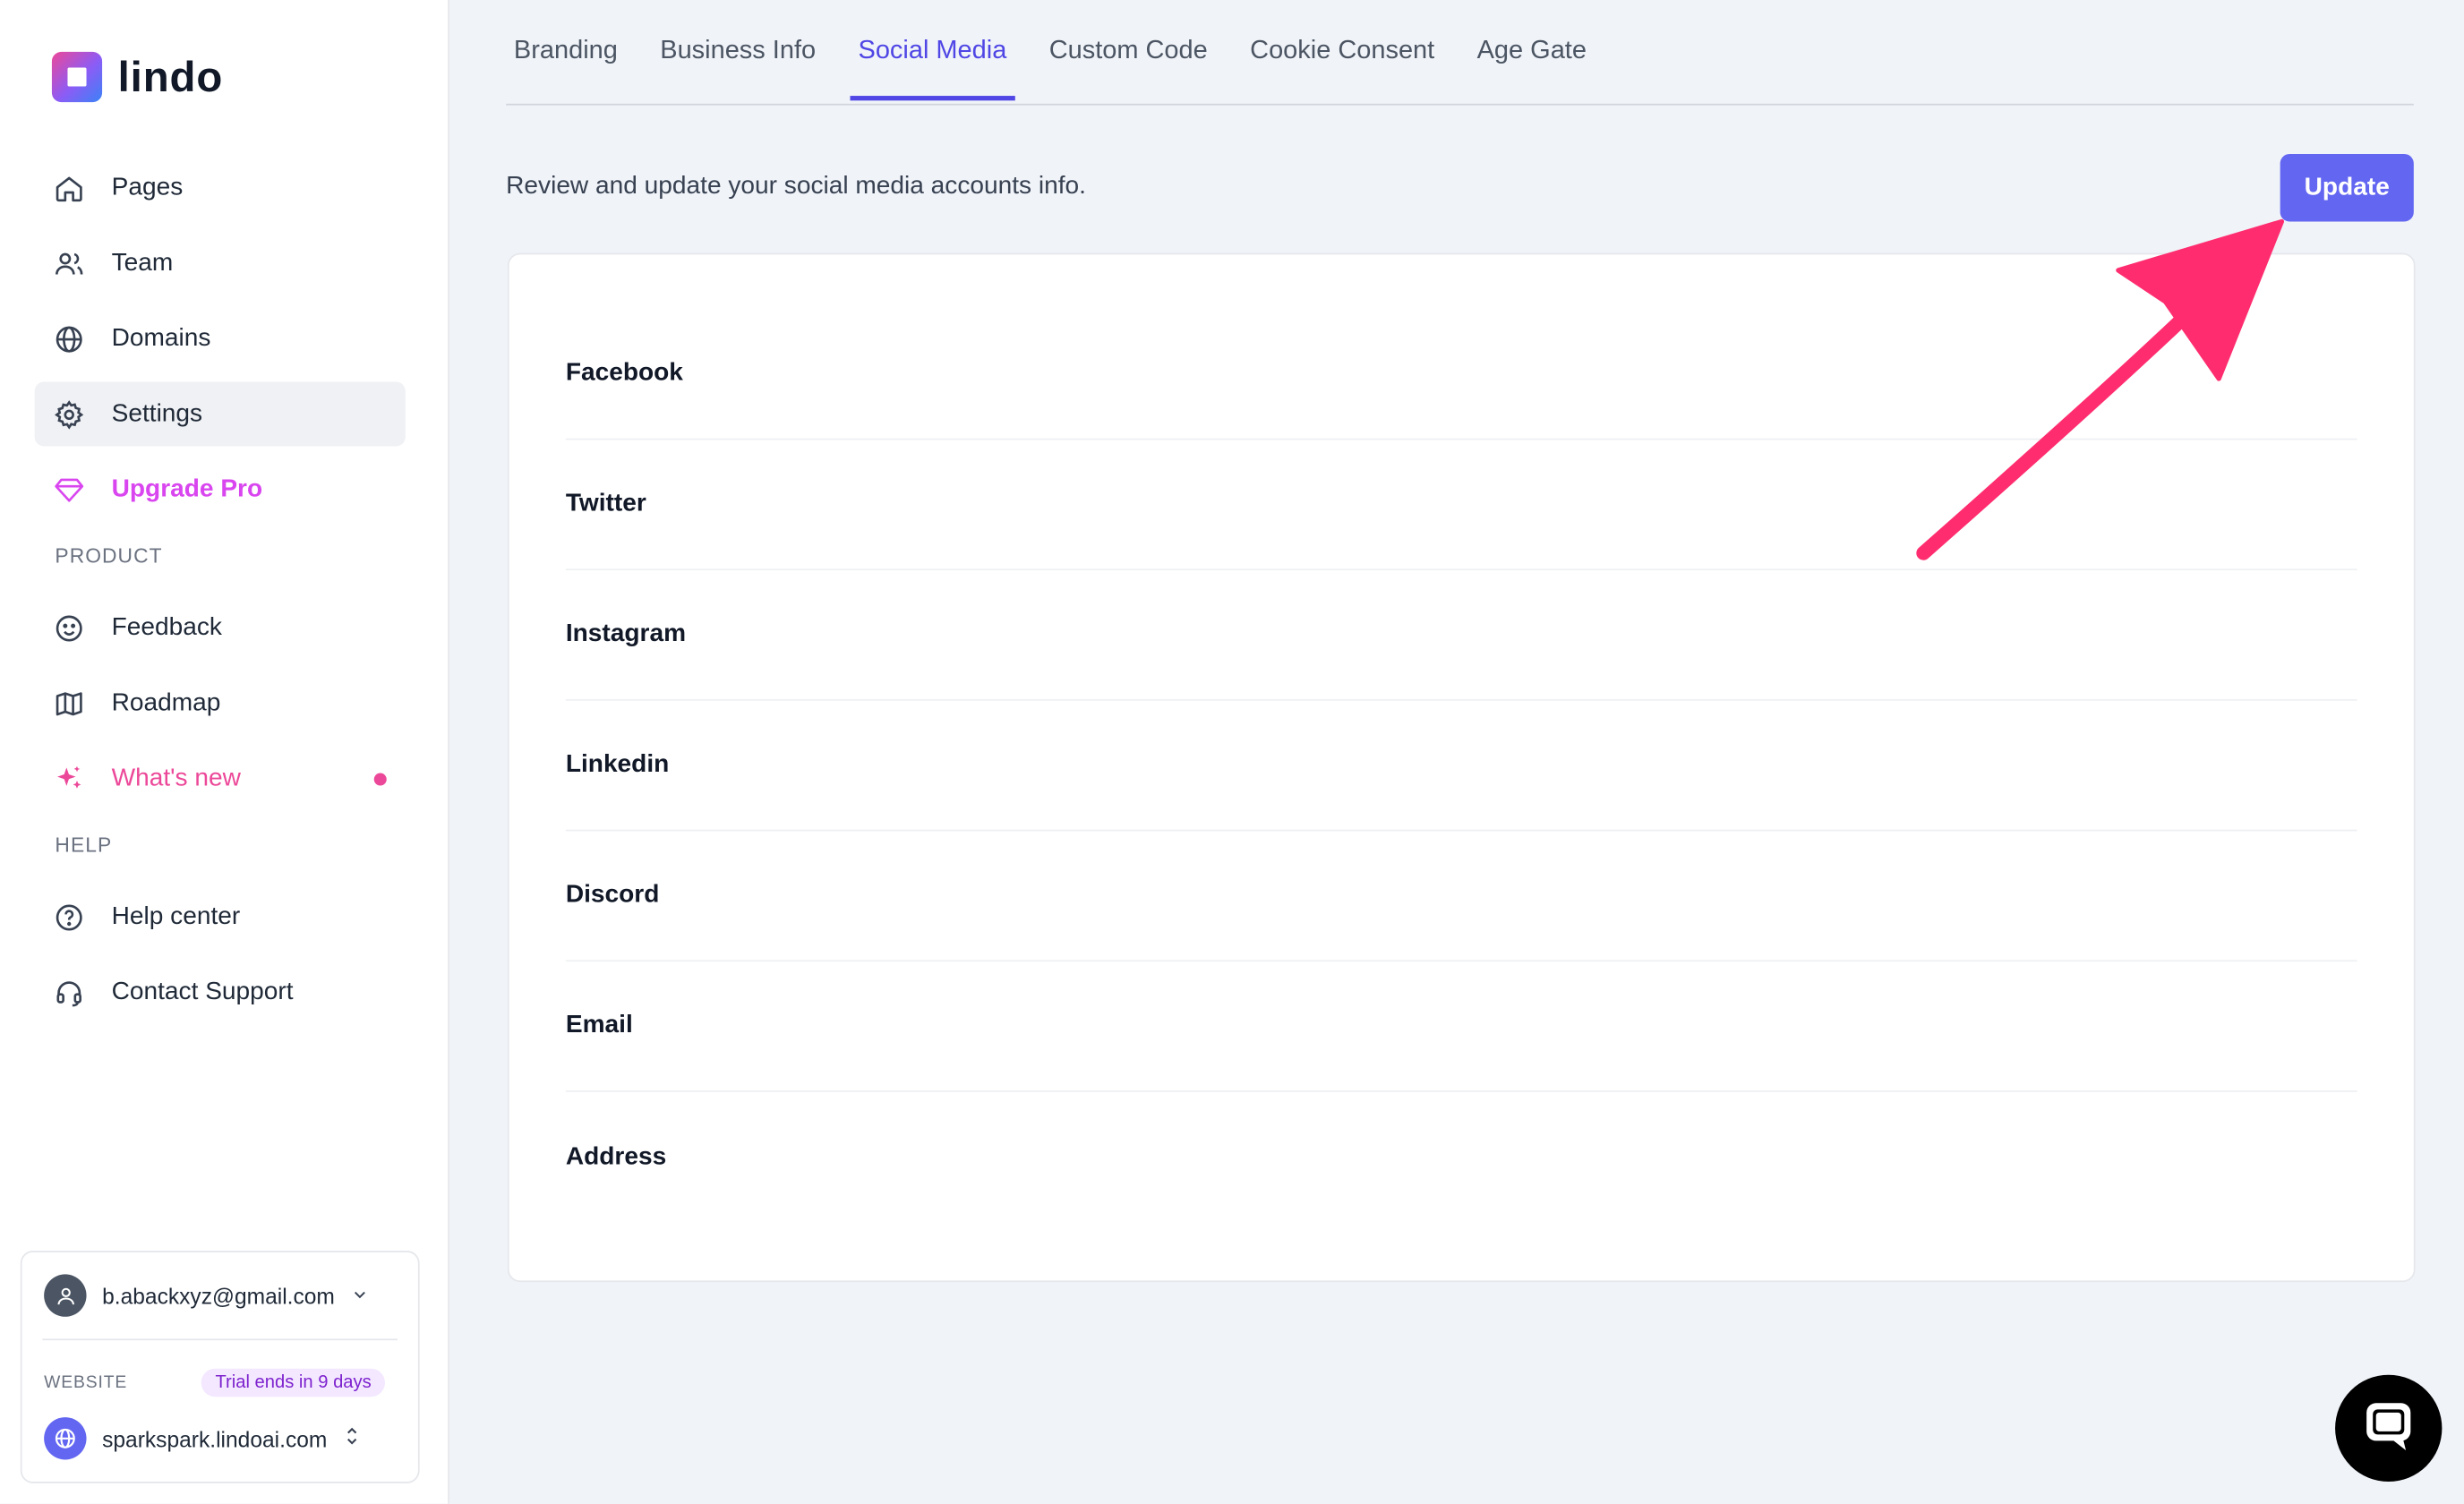 The image size is (2464, 1504). What do you see at coordinates (69, 703) in the screenshot?
I see `map-icon` at bounding box center [69, 703].